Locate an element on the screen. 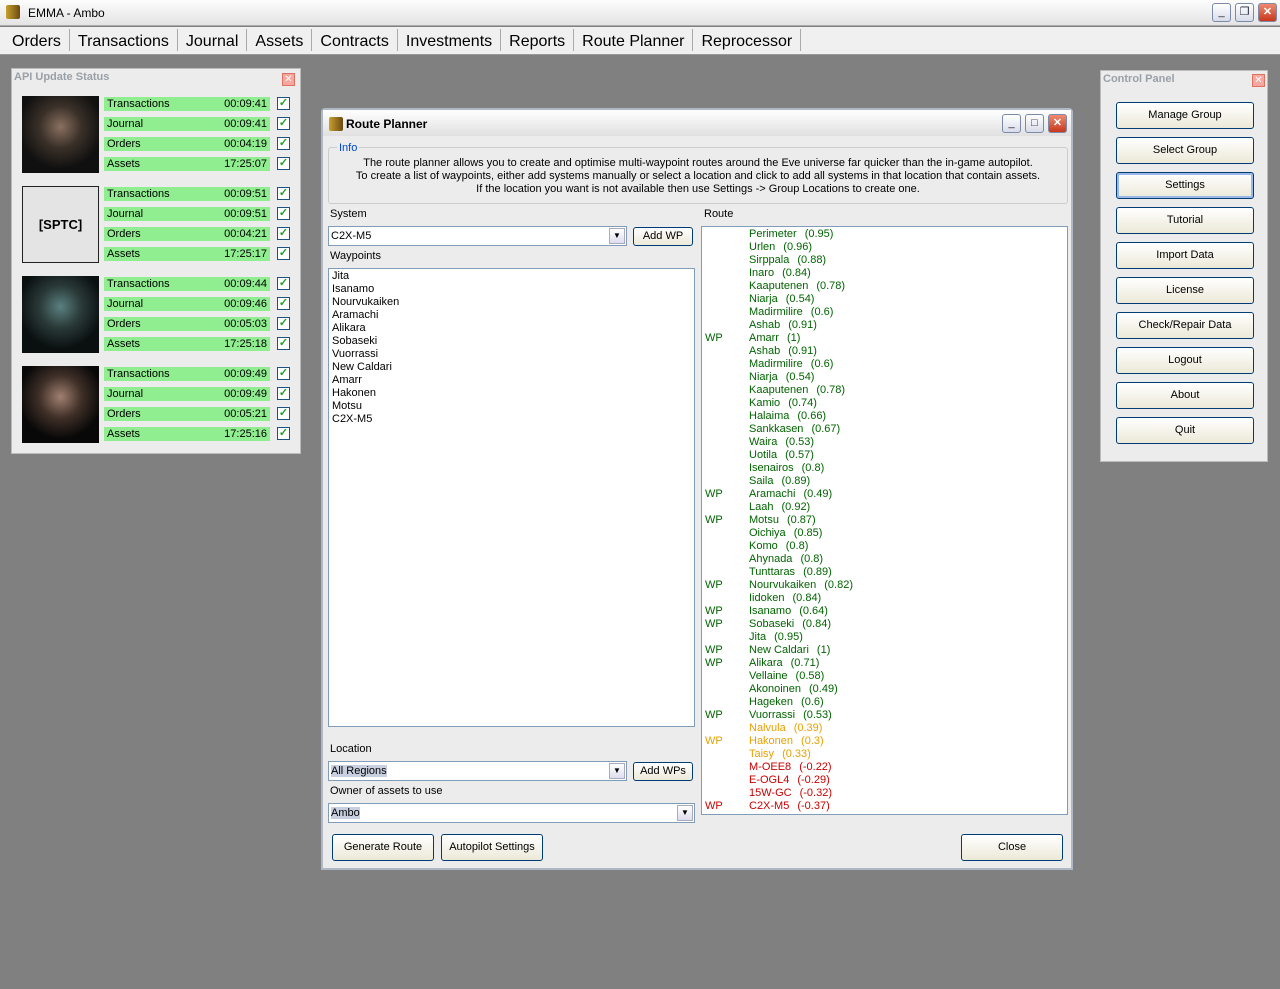 This screenshot has height=989, width=1280. route-system: Halaima (0.66) is located at coordinates (787, 416).